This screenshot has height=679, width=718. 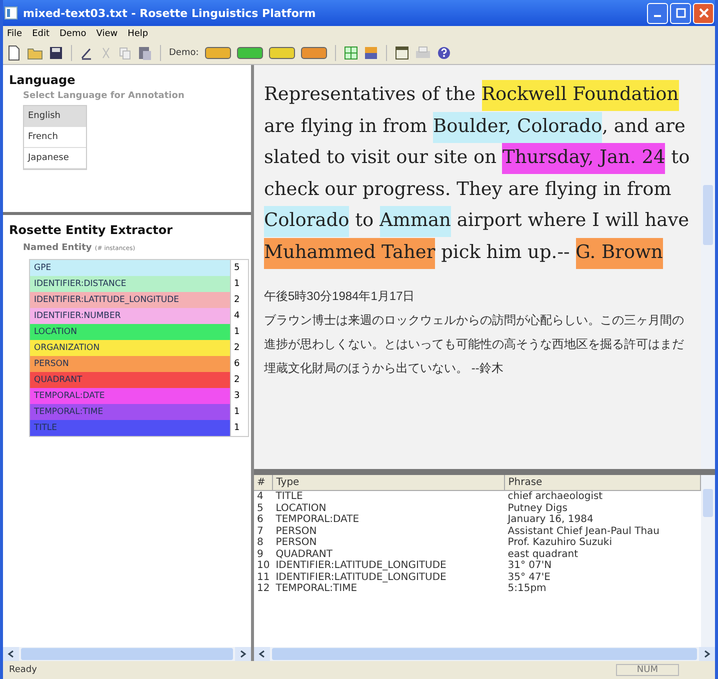 I want to click on save-icon, so click(x=56, y=53).